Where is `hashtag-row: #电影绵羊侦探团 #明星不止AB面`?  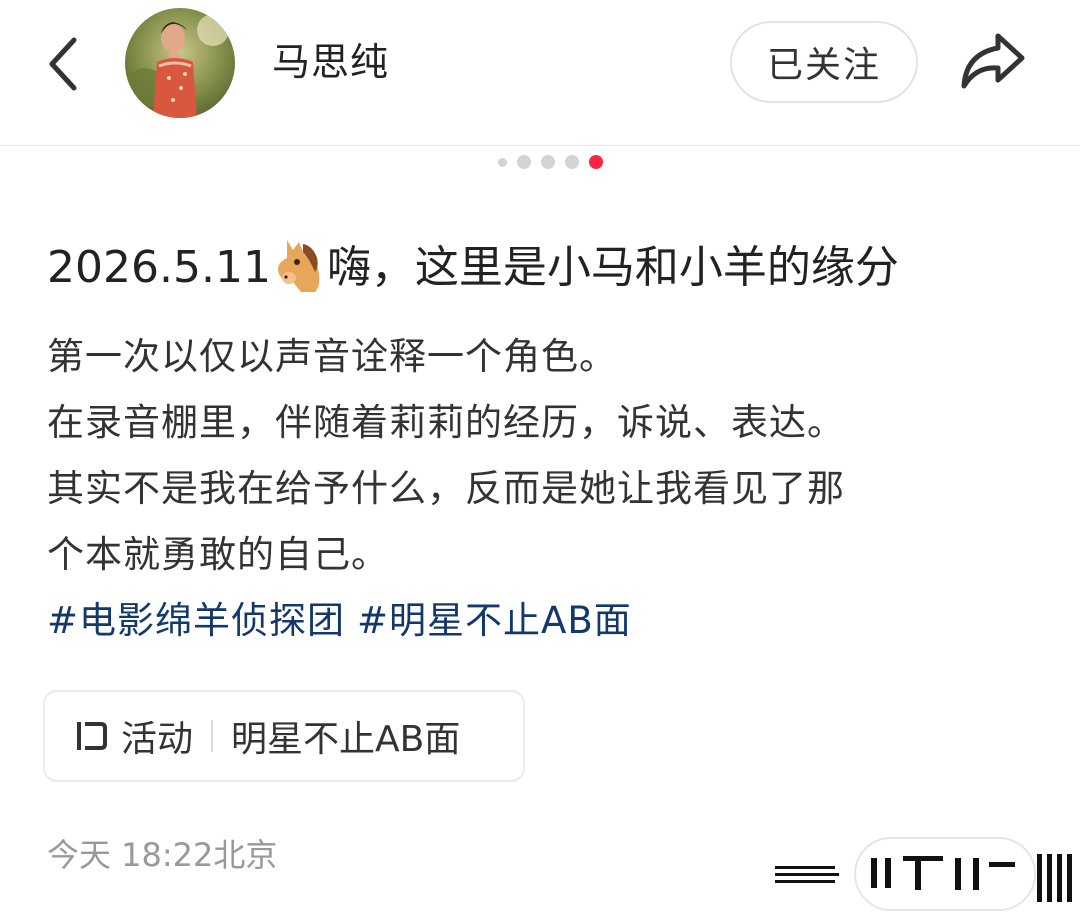 hashtag-row: #电影绵羊侦探团 #明星不止AB面 is located at coordinates (539, 621).